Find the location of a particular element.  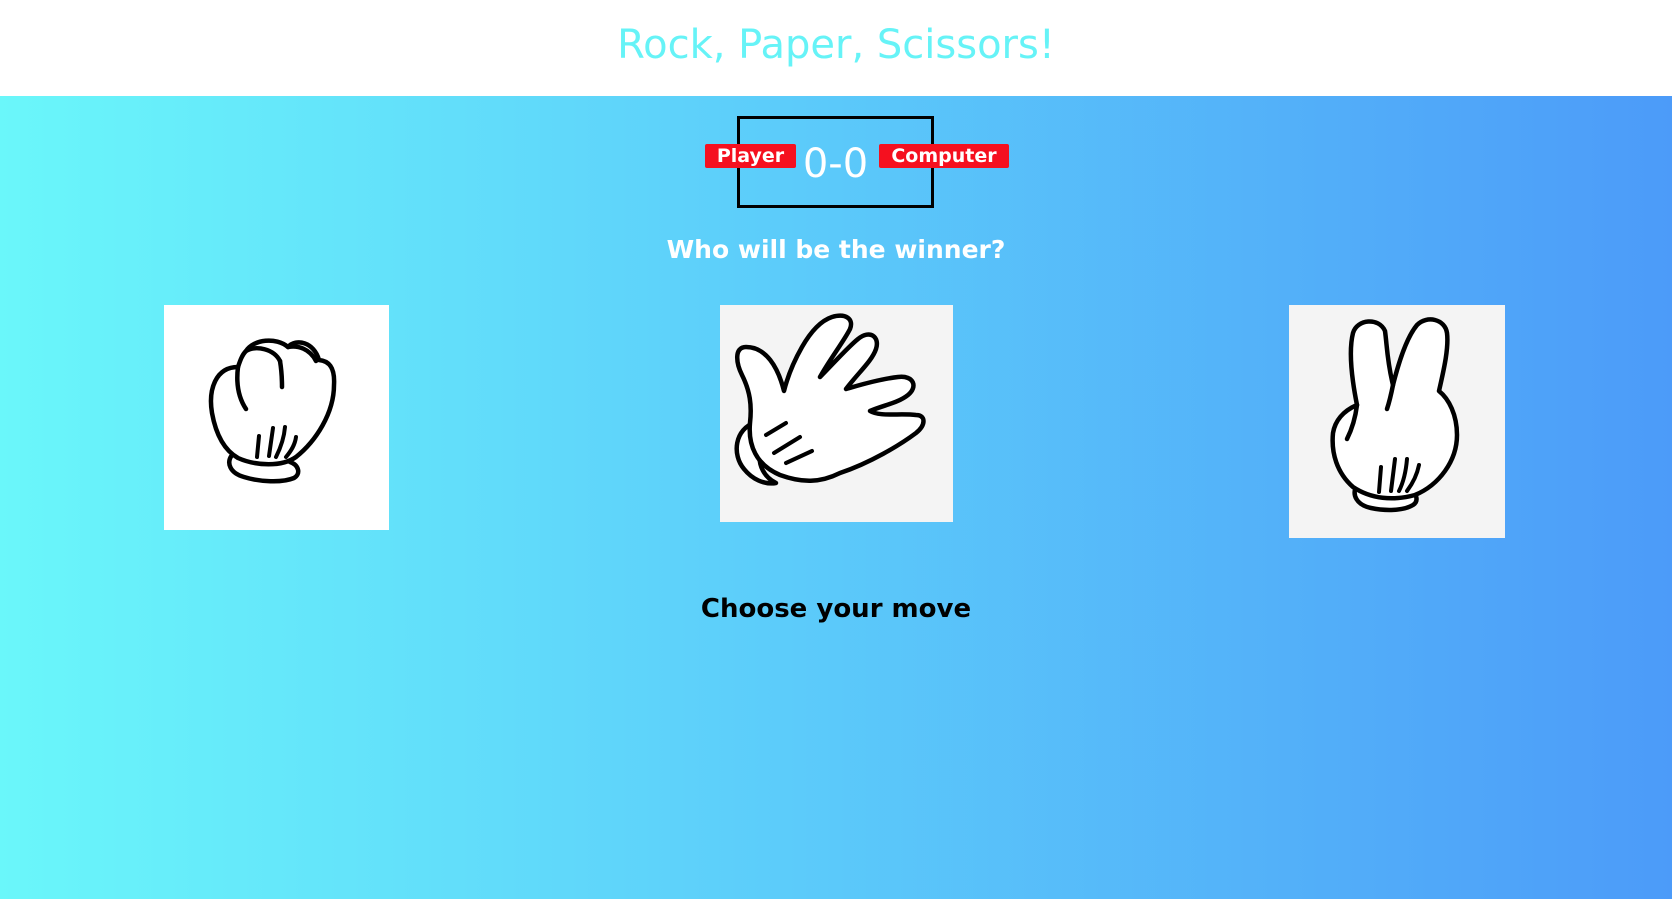

page-header: Rock, Paper, Scissors! is located at coordinates (836, 48).